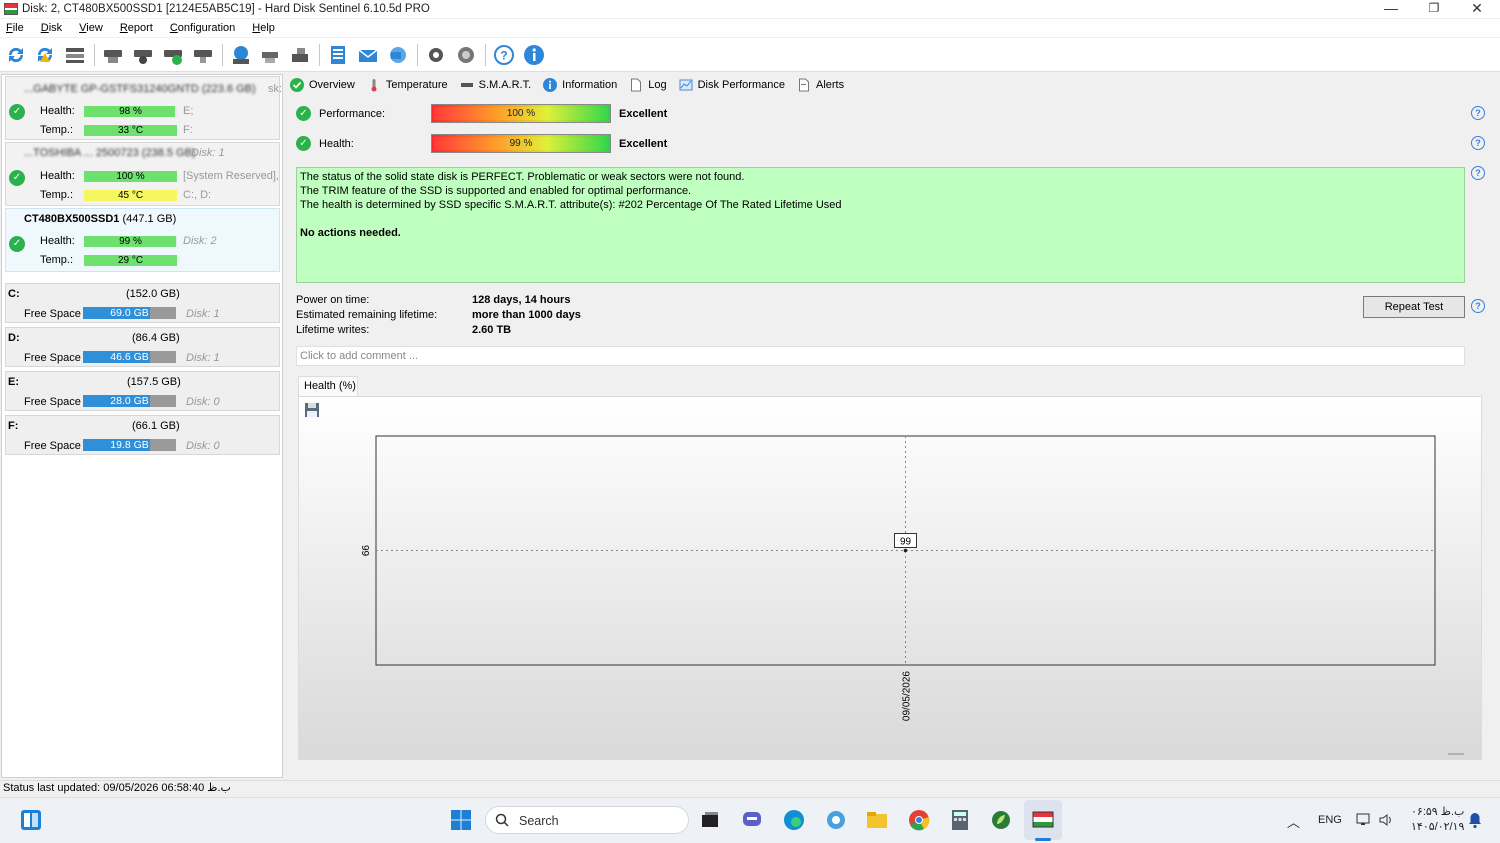 This screenshot has width=1500, height=843. What do you see at coordinates (51, 28) in the screenshot?
I see `menu-disk: Disk` at bounding box center [51, 28].